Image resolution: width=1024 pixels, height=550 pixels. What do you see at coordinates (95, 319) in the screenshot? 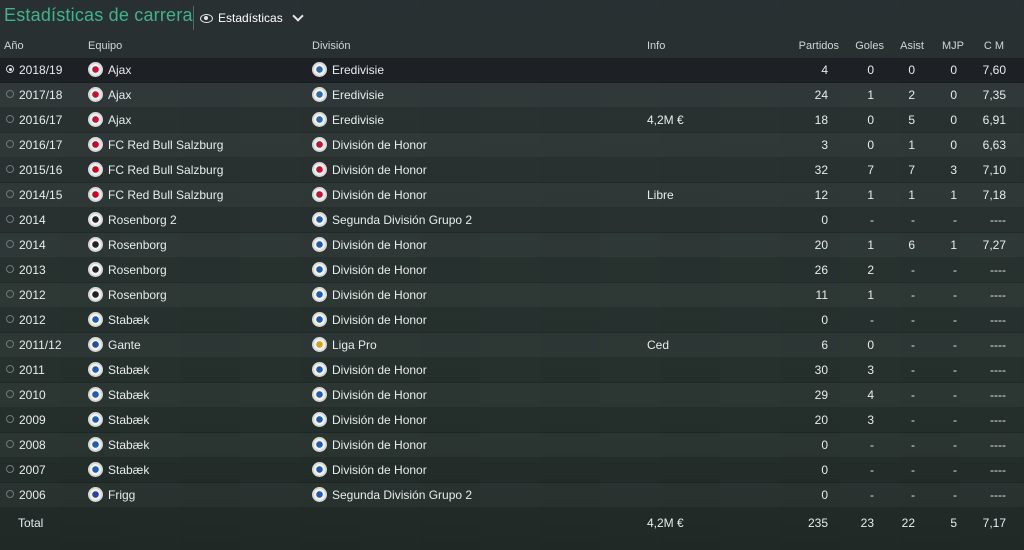
I see `stabaek-crest-icon` at bounding box center [95, 319].